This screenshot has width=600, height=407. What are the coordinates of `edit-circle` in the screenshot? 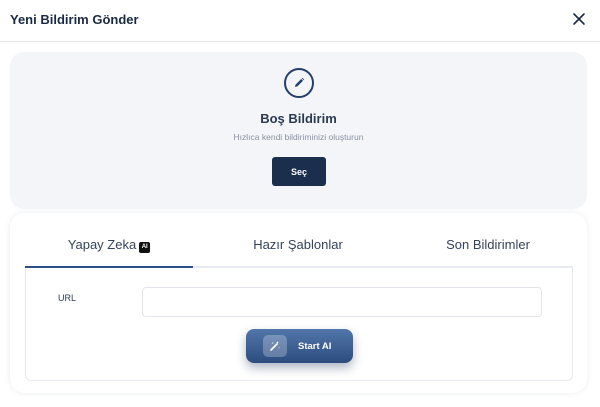 It's located at (299, 83).